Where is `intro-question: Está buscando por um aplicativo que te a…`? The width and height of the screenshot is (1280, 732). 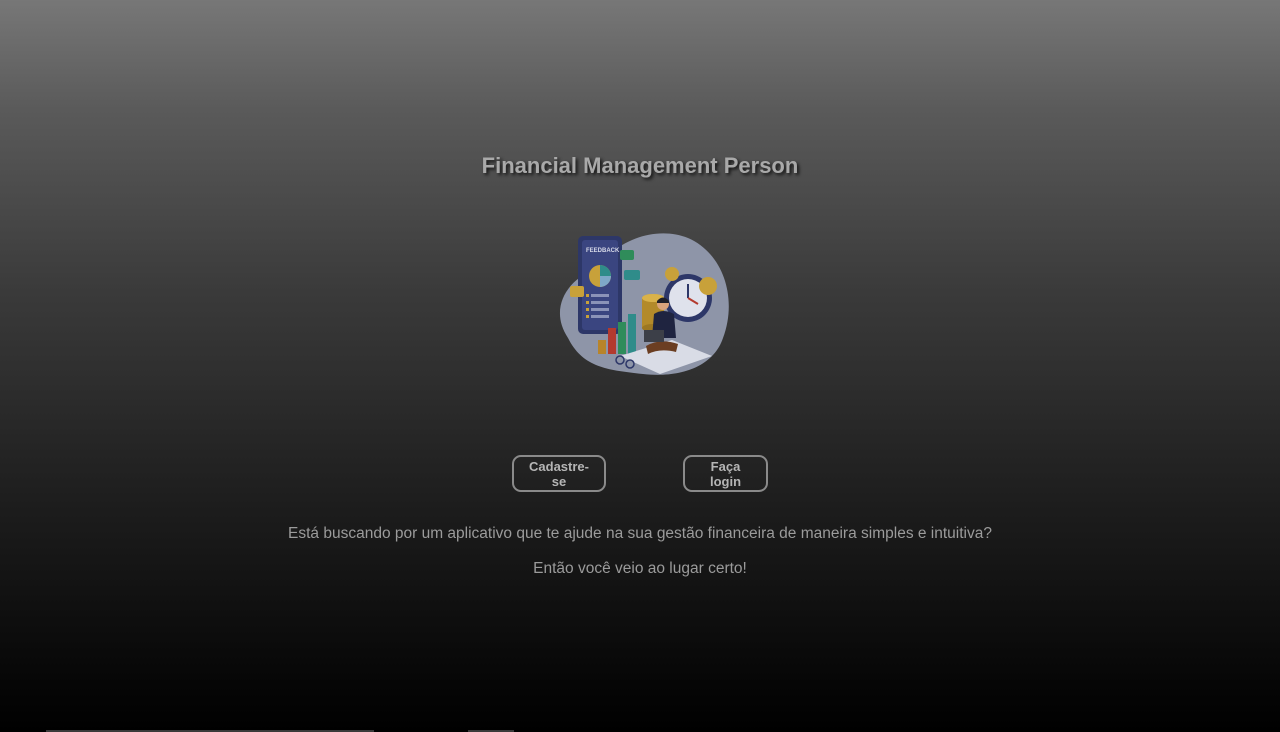
intro-question: Está buscando por um aplicativo que te a… is located at coordinates (640, 533).